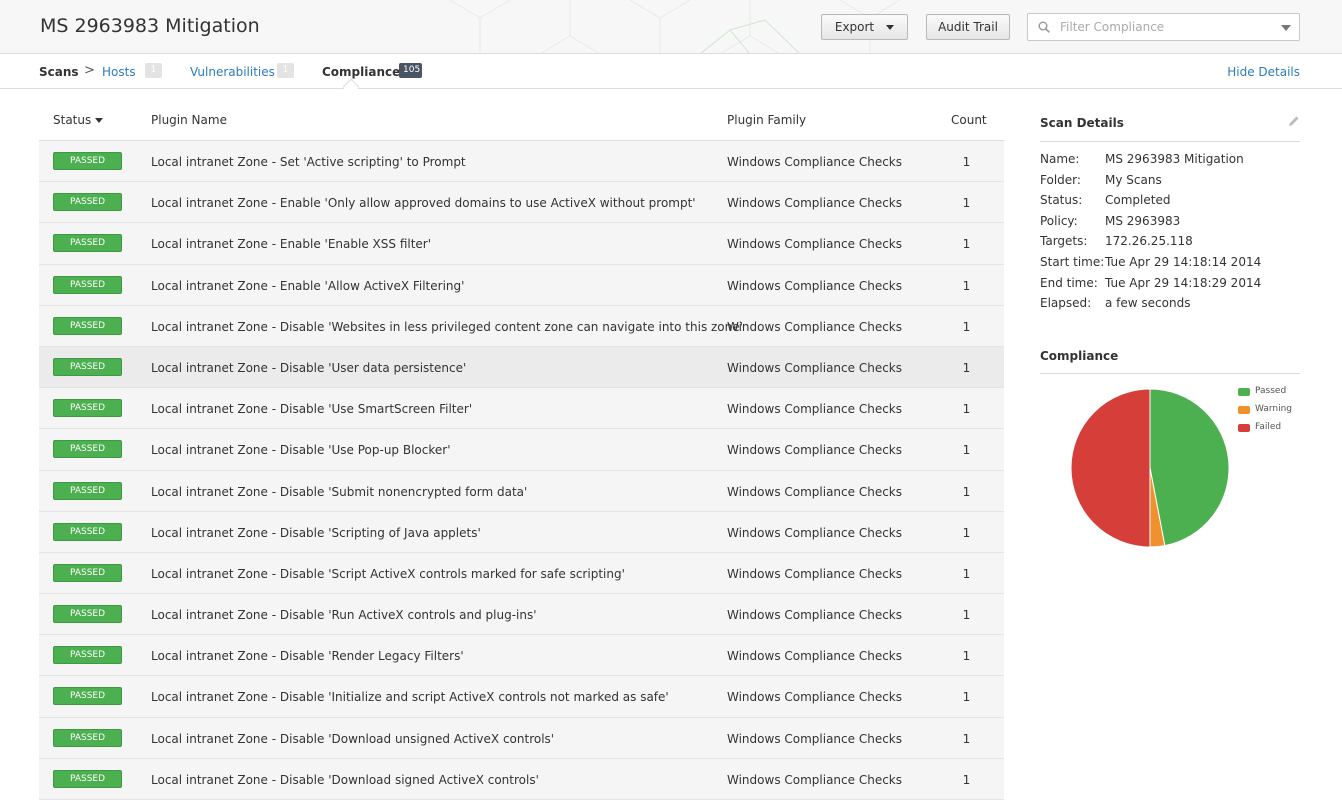  I want to click on filter-compliance-input, so click(1170, 27).